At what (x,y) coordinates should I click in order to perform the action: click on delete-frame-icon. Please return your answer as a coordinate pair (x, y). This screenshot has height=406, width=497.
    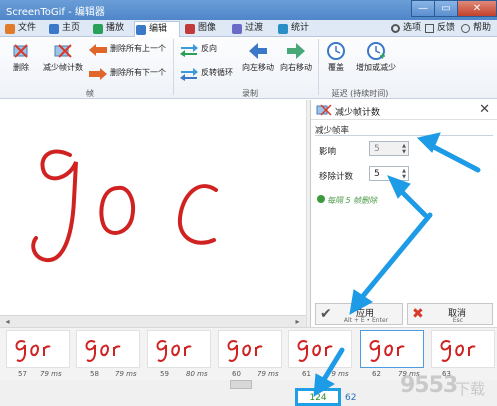
    Looking at the image, I should click on (21, 51).